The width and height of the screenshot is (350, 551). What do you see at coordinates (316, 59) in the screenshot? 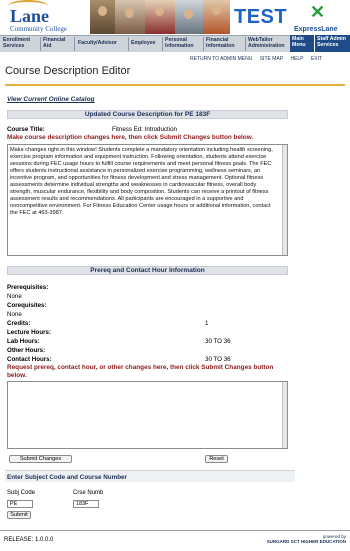
I see `exit-link: EXIT` at bounding box center [316, 59].